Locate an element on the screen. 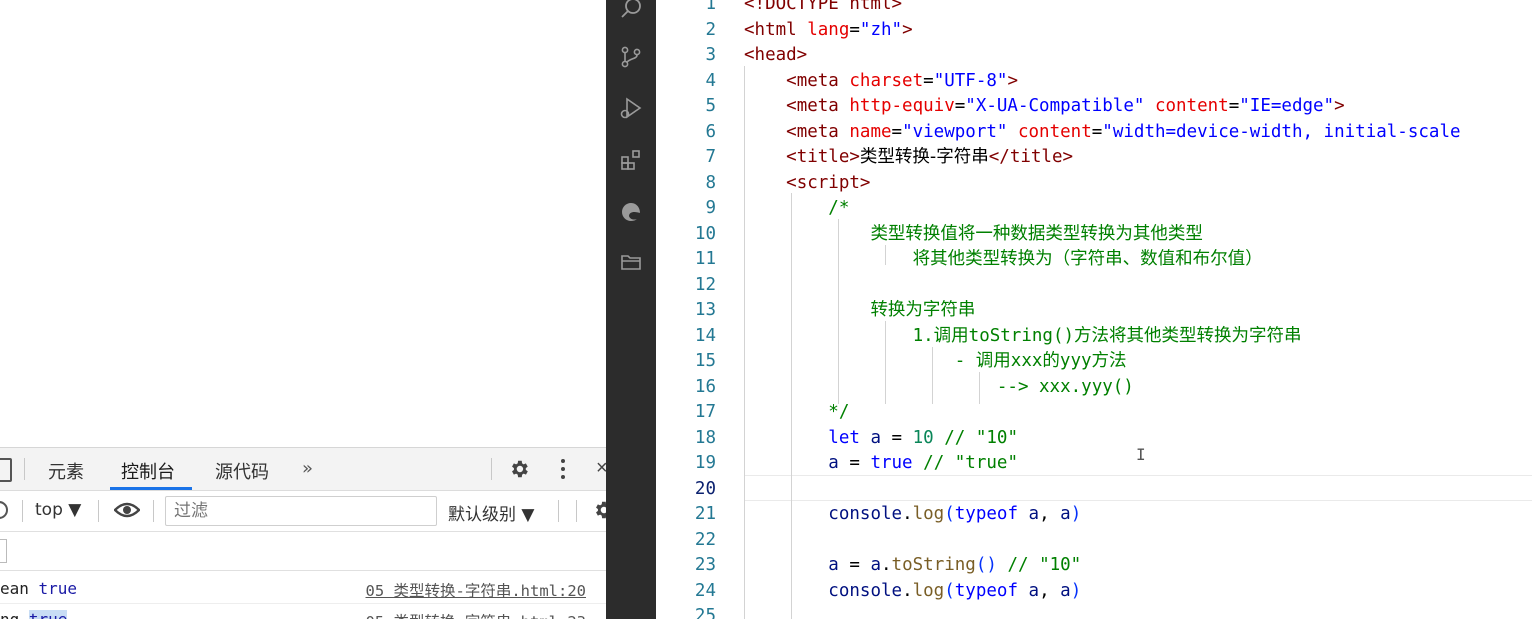  live-expression-eye-icon is located at coordinates (127, 510).